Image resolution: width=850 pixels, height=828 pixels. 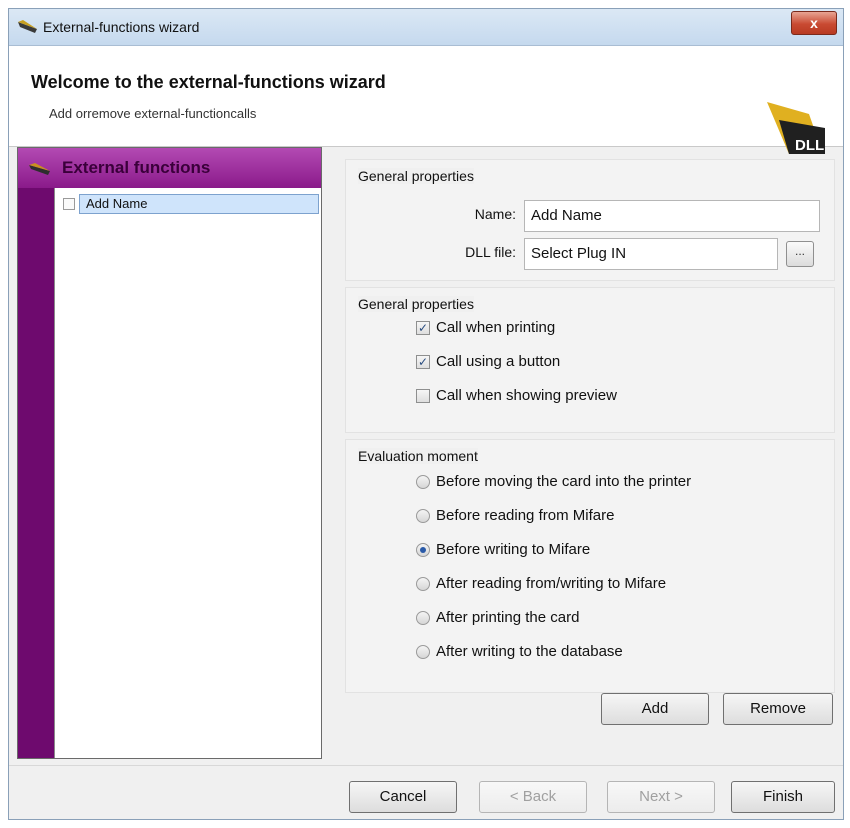 What do you see at coordinates (564, 481) in the screenshot?
I see `radio-label: Before moving the card into the printer` at bounding box center [564, 481].